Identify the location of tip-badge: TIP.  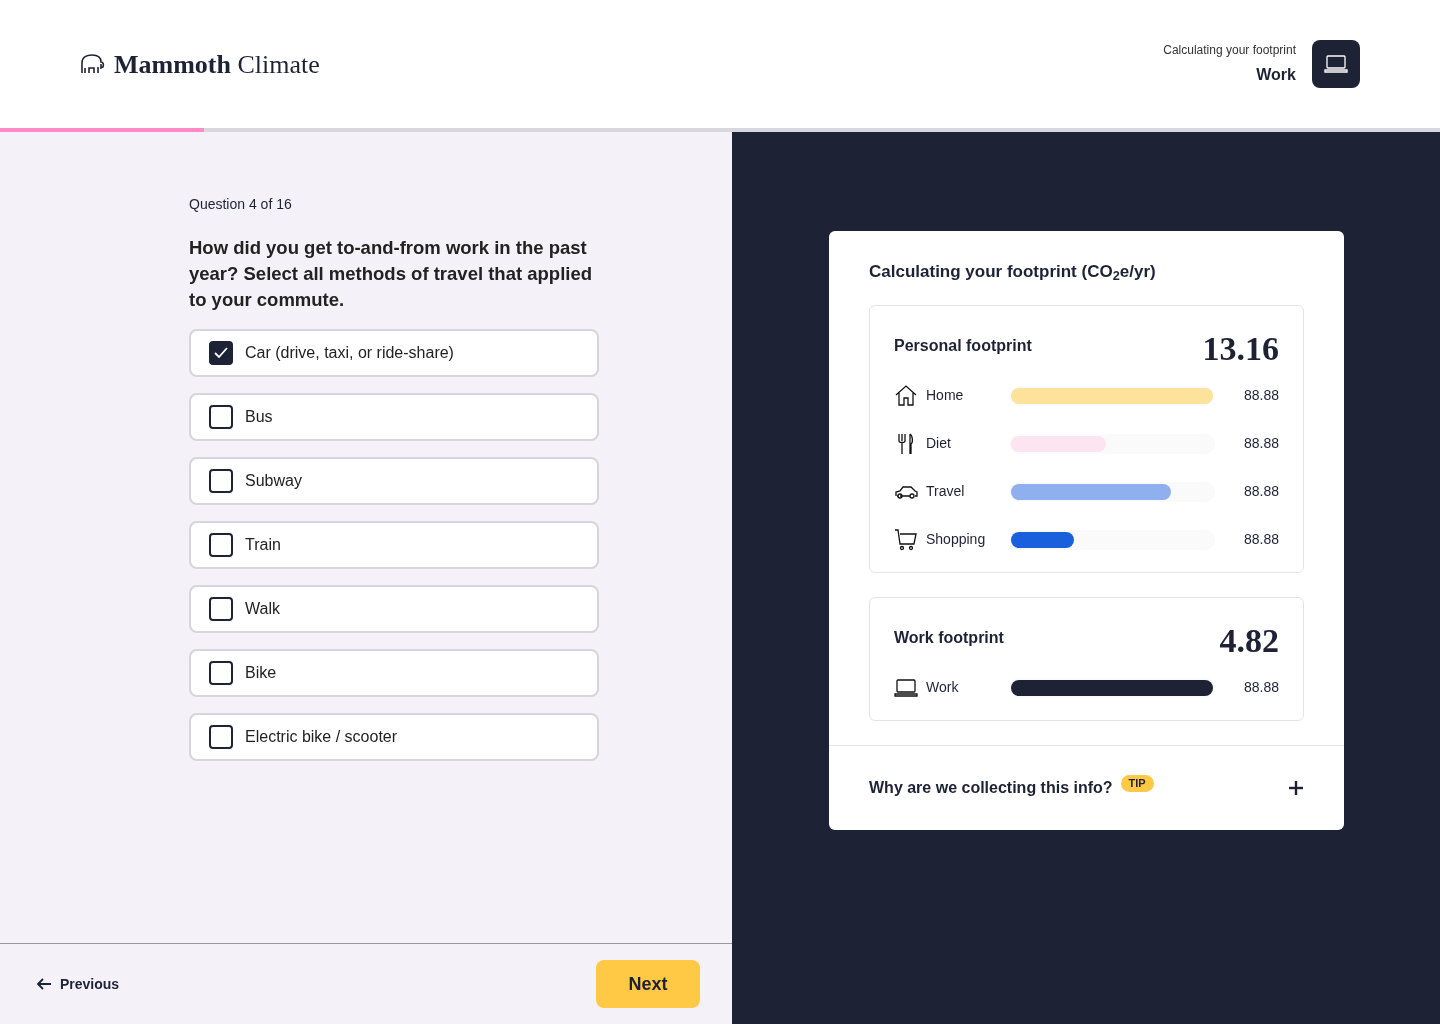
(1137, 783).